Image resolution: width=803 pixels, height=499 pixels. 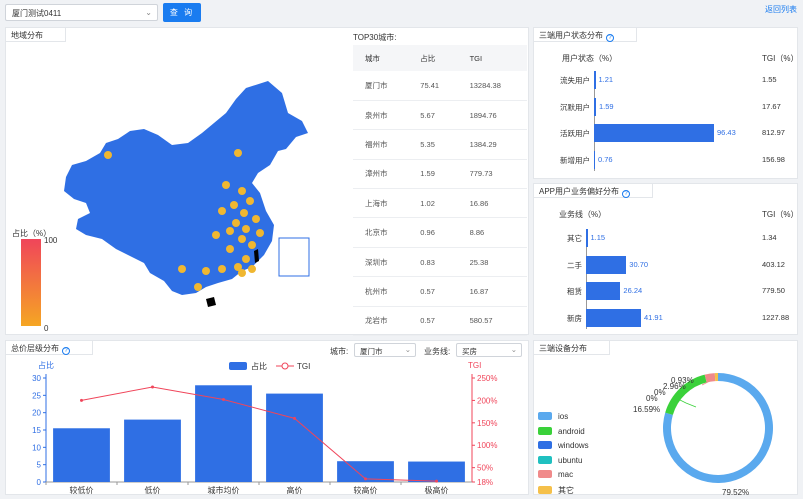 What do you see at coordinates (598, 237) in the screenshot?
I see `hbar-value: 1.15` at bounding box center [598, 237].